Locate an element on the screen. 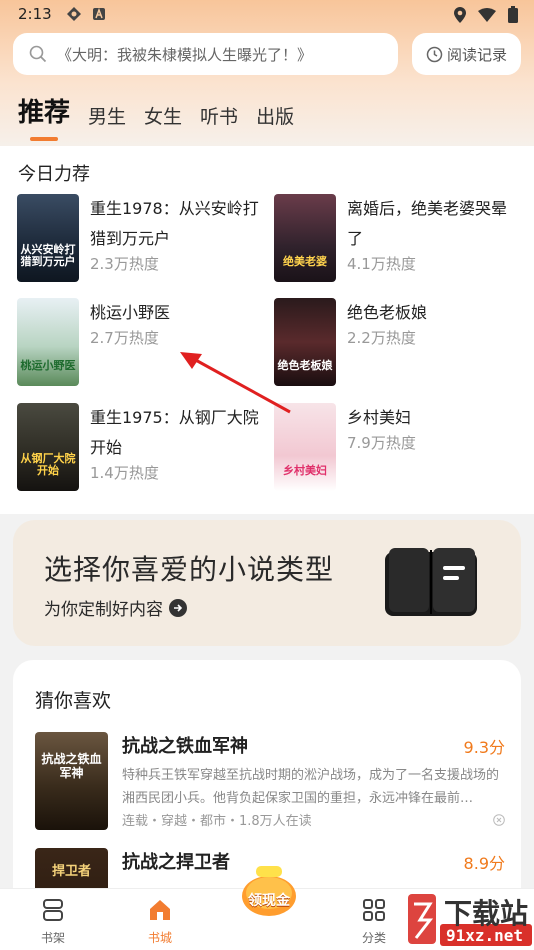  nav-bookstore-label: 书城 is located at coordinates (159, 938).